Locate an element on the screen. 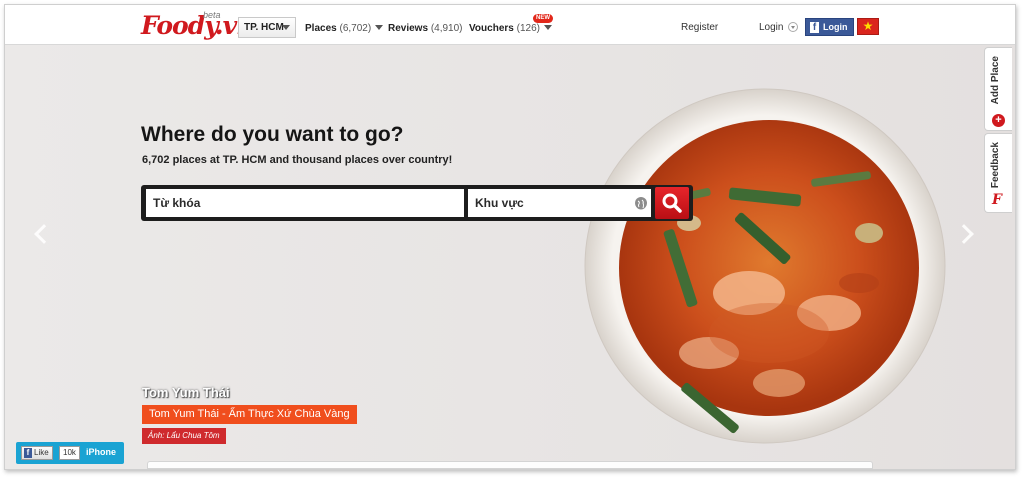 The height and width of the screenshot is (478, 1024). places-menu: Places (6,702) is located at coordinates (344, 28).